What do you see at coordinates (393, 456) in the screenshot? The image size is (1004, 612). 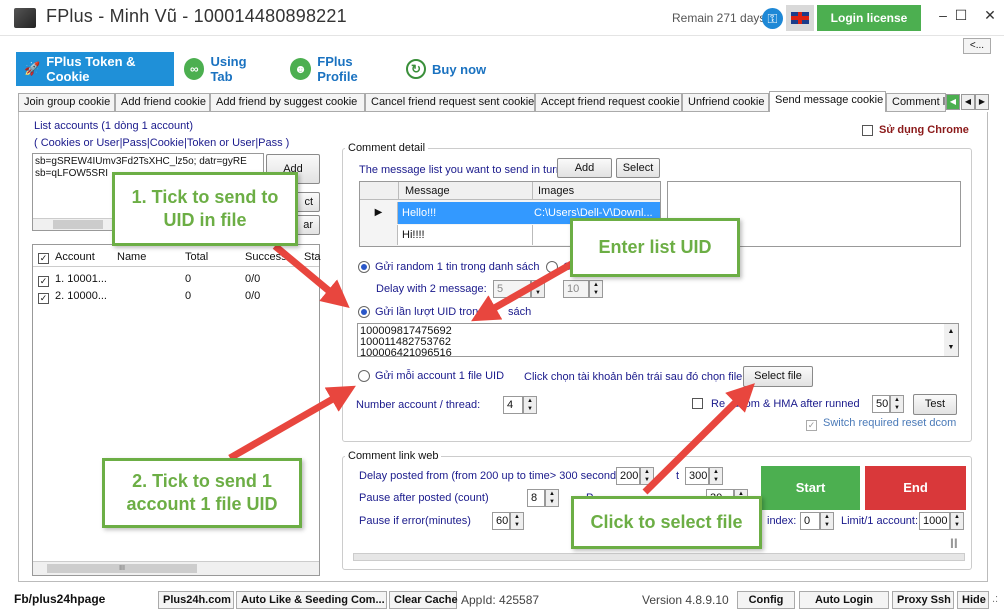 I see `comment-link-title: Comment link web` at bounding box center [393, 456].